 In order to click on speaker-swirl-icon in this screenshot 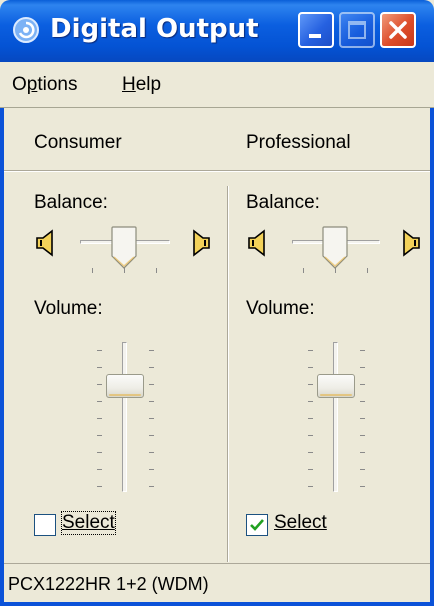, I will do `click(26, 30)`.